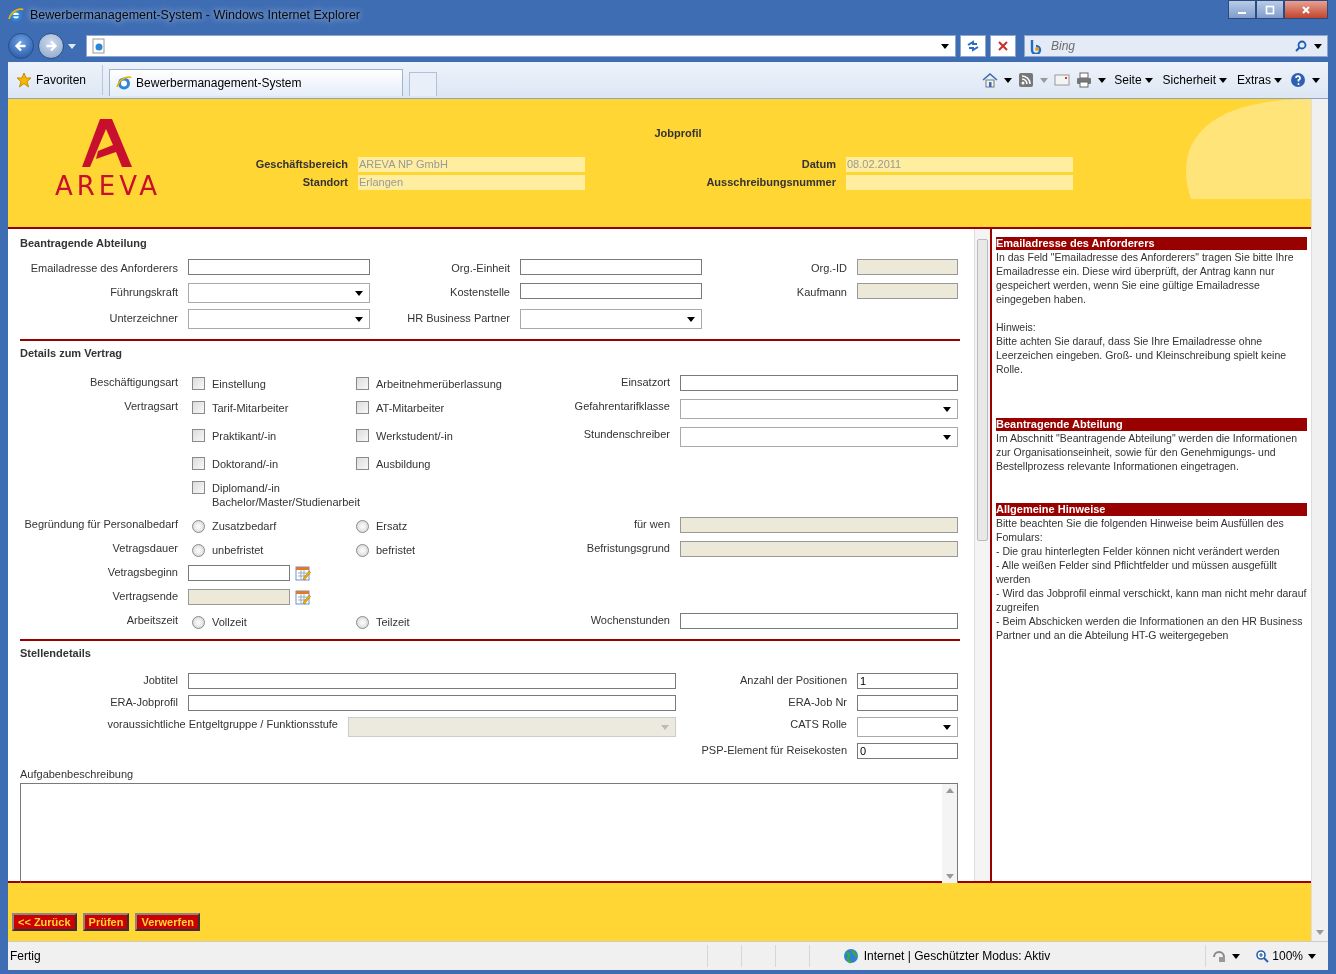  I want to click on zoom-icon, so click(1262, 956).